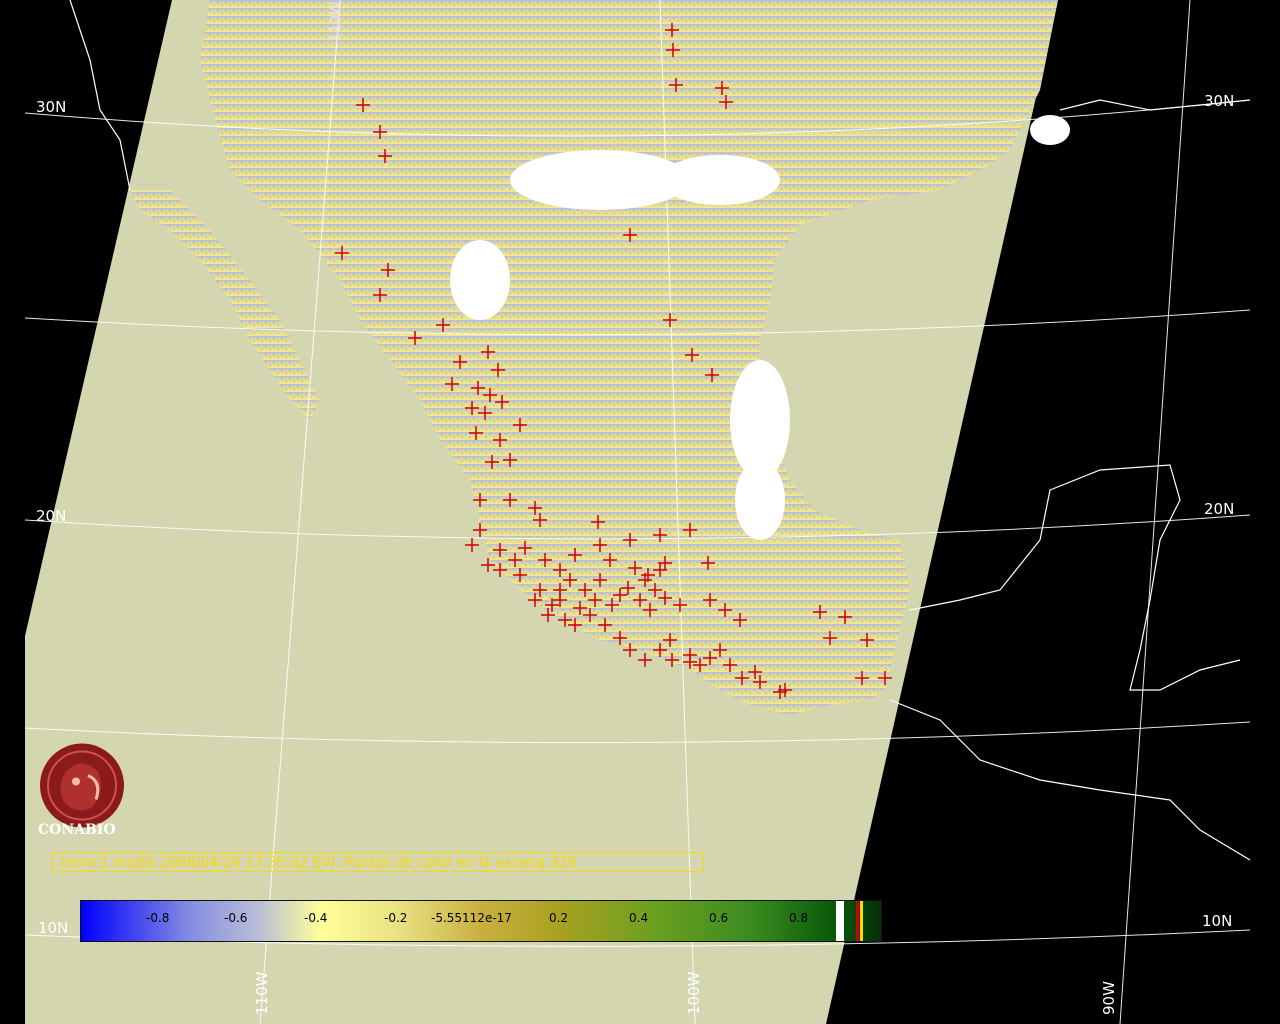 The width and height of the screenshot is (1280, 1024). What do you see at coordinates (471, 918) in the screenshot?
I see `colorbar-tick: -5.55112e-17` at bounding box center [471, 918].